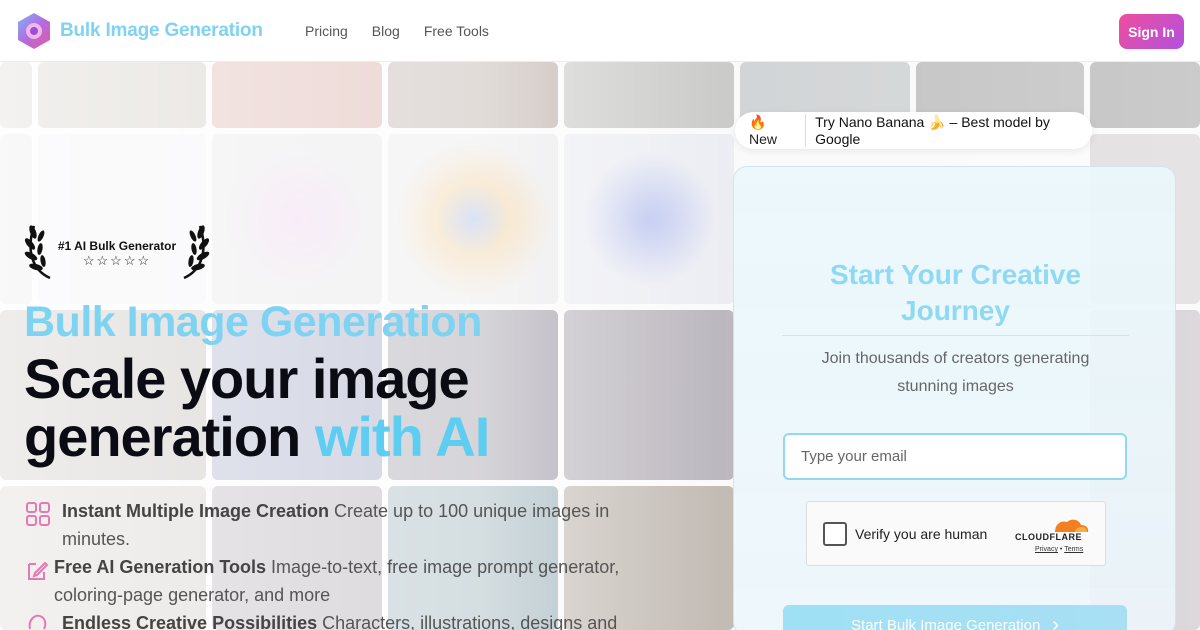 Image resolution: width=1200 pixels, height=630 pixels. I want to click on edit-icon, so click(38, 570).